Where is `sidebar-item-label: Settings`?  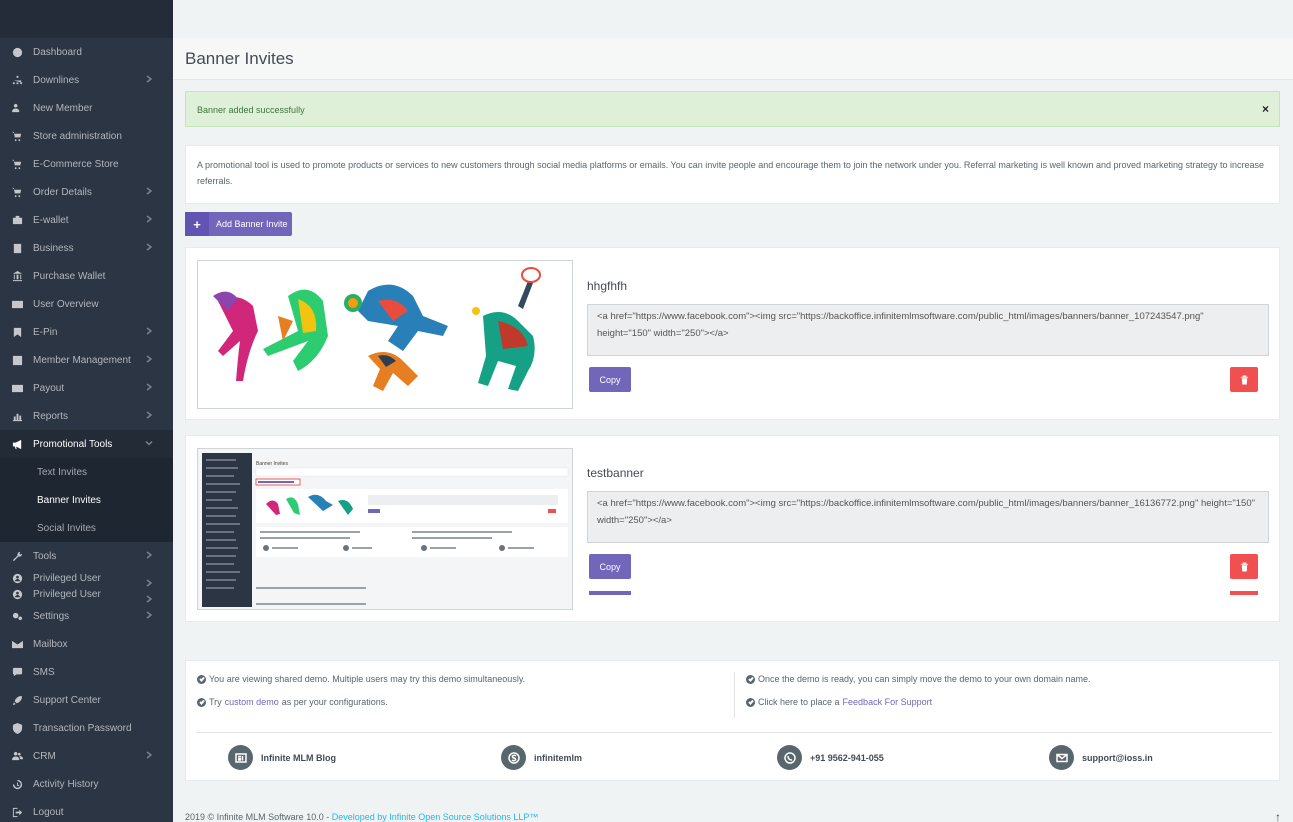
sidebar-item-label: Settings is located at coordinates (51, 616).